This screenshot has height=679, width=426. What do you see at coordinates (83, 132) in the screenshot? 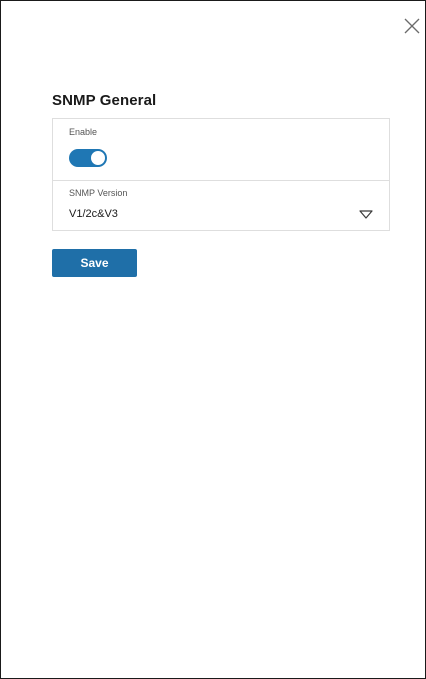
I see `enable-label: Enable` at bounding box center [83, 132].